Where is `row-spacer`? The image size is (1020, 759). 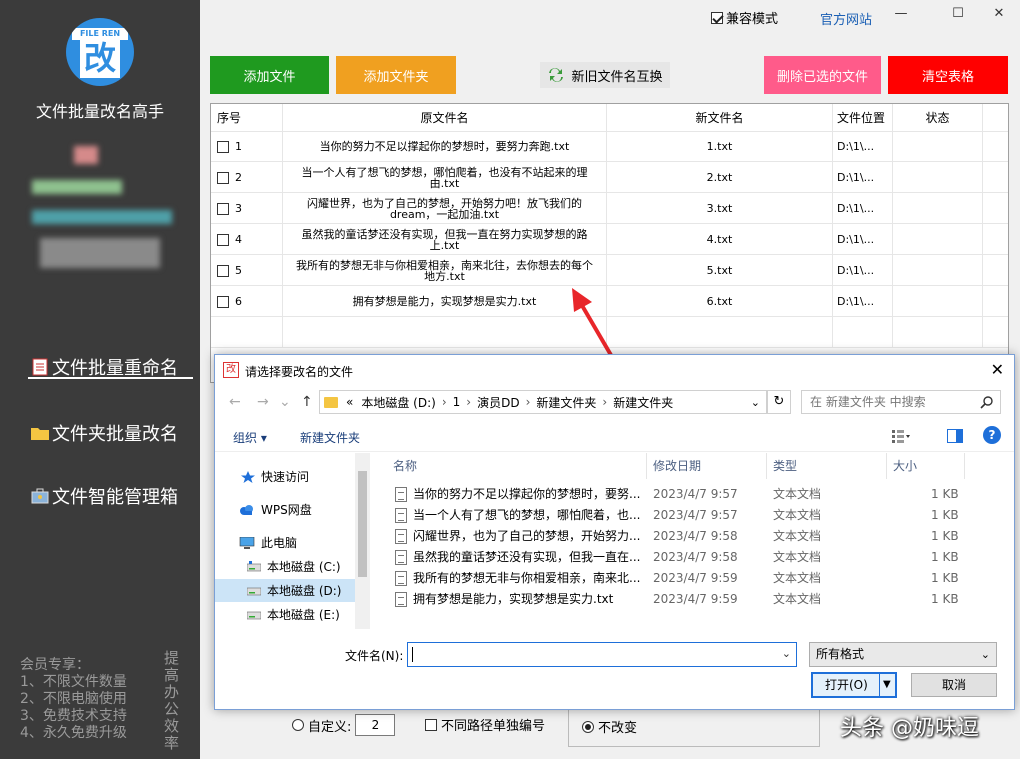 row-spacer is located at coordinates (995, 301).